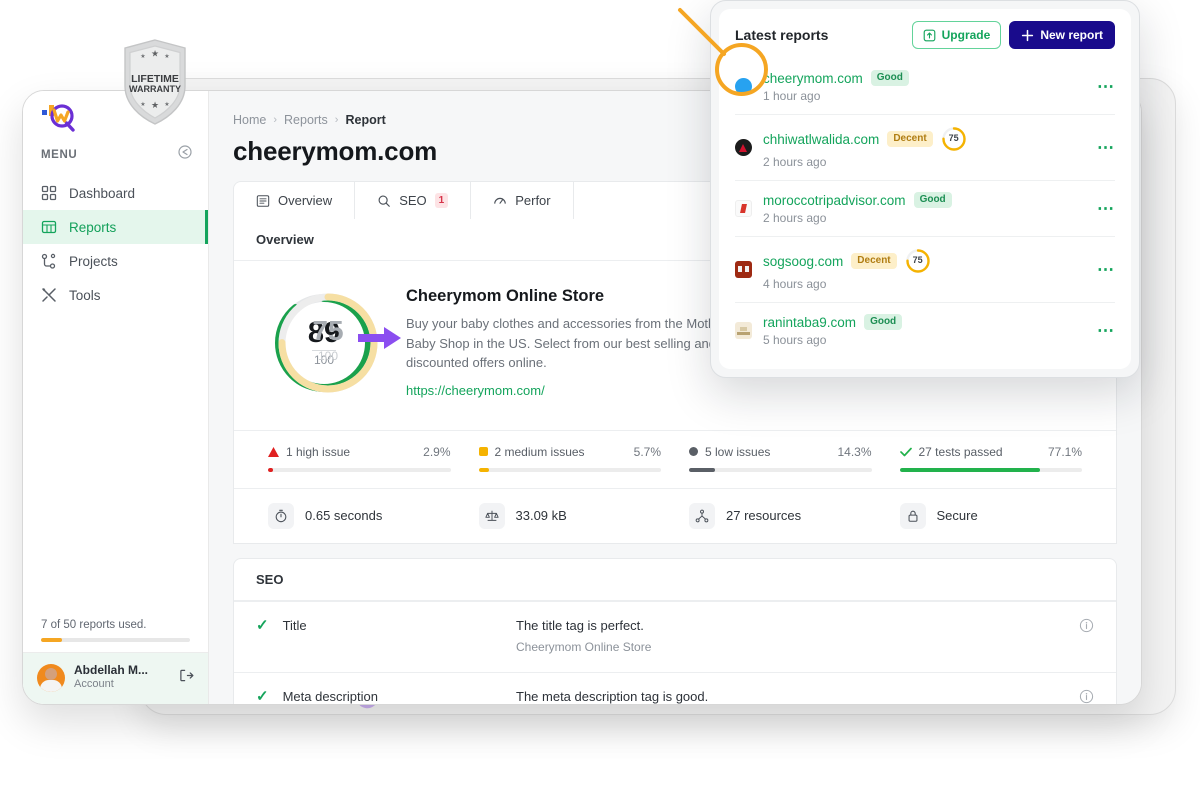 The height and width of the screenshot is (800, 1200). What do you see at coordinates (318, 451) in the screenshot?
I see `issue-label-text: 1 high issue` at bounding box center [318, 451].